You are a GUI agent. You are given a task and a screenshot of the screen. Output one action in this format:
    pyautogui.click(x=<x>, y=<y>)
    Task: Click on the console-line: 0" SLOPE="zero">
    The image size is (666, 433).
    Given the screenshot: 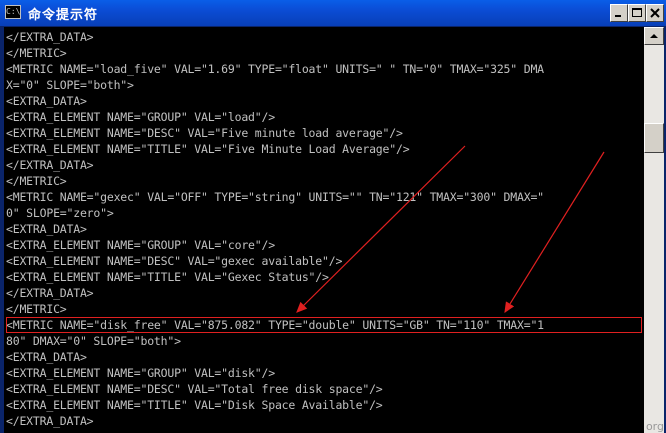 What is the action you would take?
    pyautogui.click(x=60, y=213)
    